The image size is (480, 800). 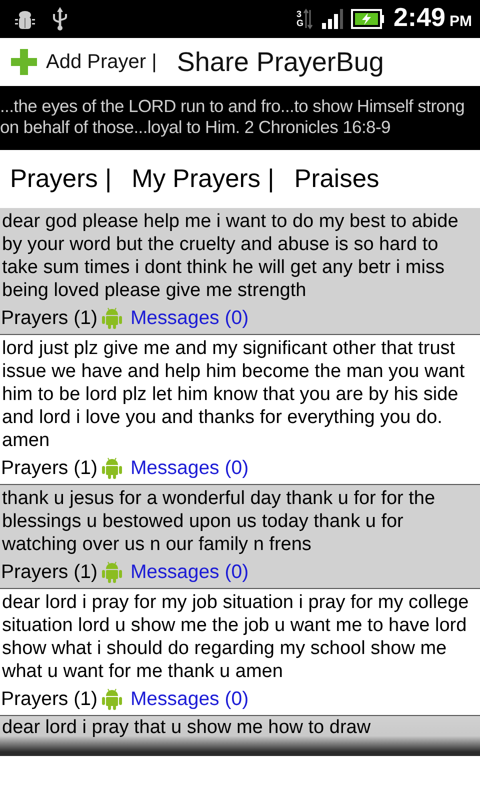 What do you see at coordinates (25, 19) in the screenshot?
I see `debug-bug-icon` at bounding box center [25, 19].